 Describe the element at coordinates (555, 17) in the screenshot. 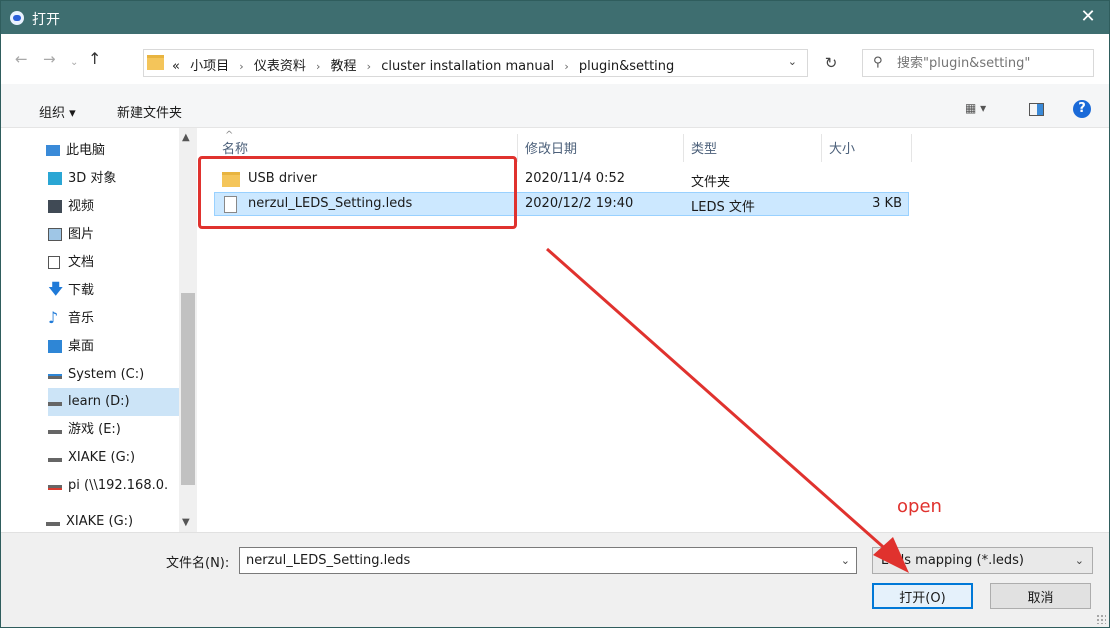

I see `title-bar: 打开 ✕` at that location.